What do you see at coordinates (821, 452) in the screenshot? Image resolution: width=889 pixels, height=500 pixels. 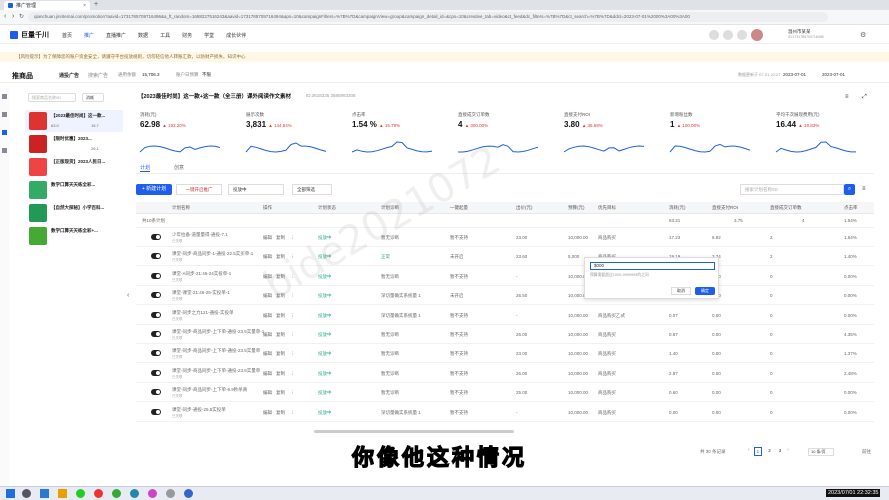 I see `page-size-select: 10 条/页` at bounding box center [821, 452].